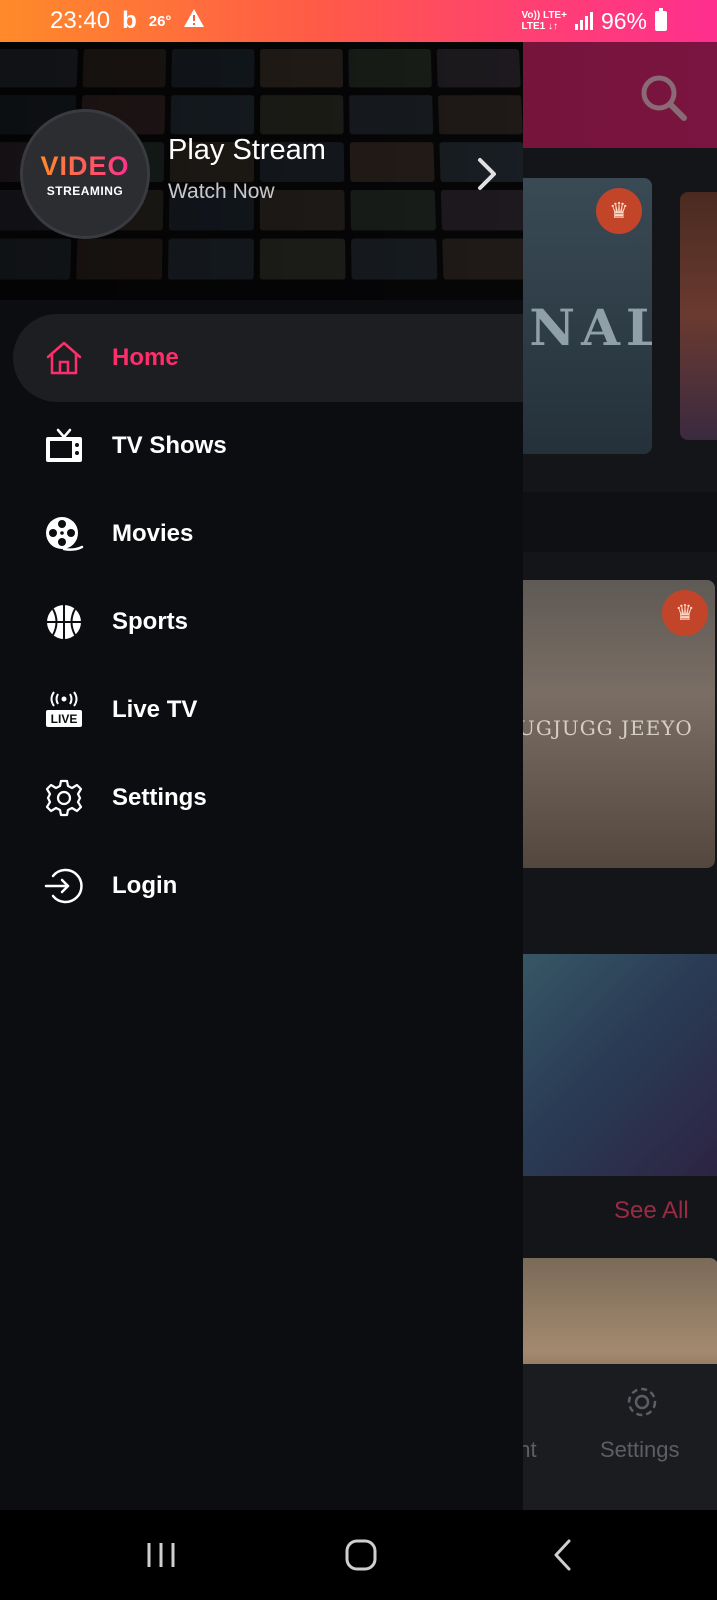  I want to click on menu-item-live-tv: LIVE Live TV, so click(261, 710).